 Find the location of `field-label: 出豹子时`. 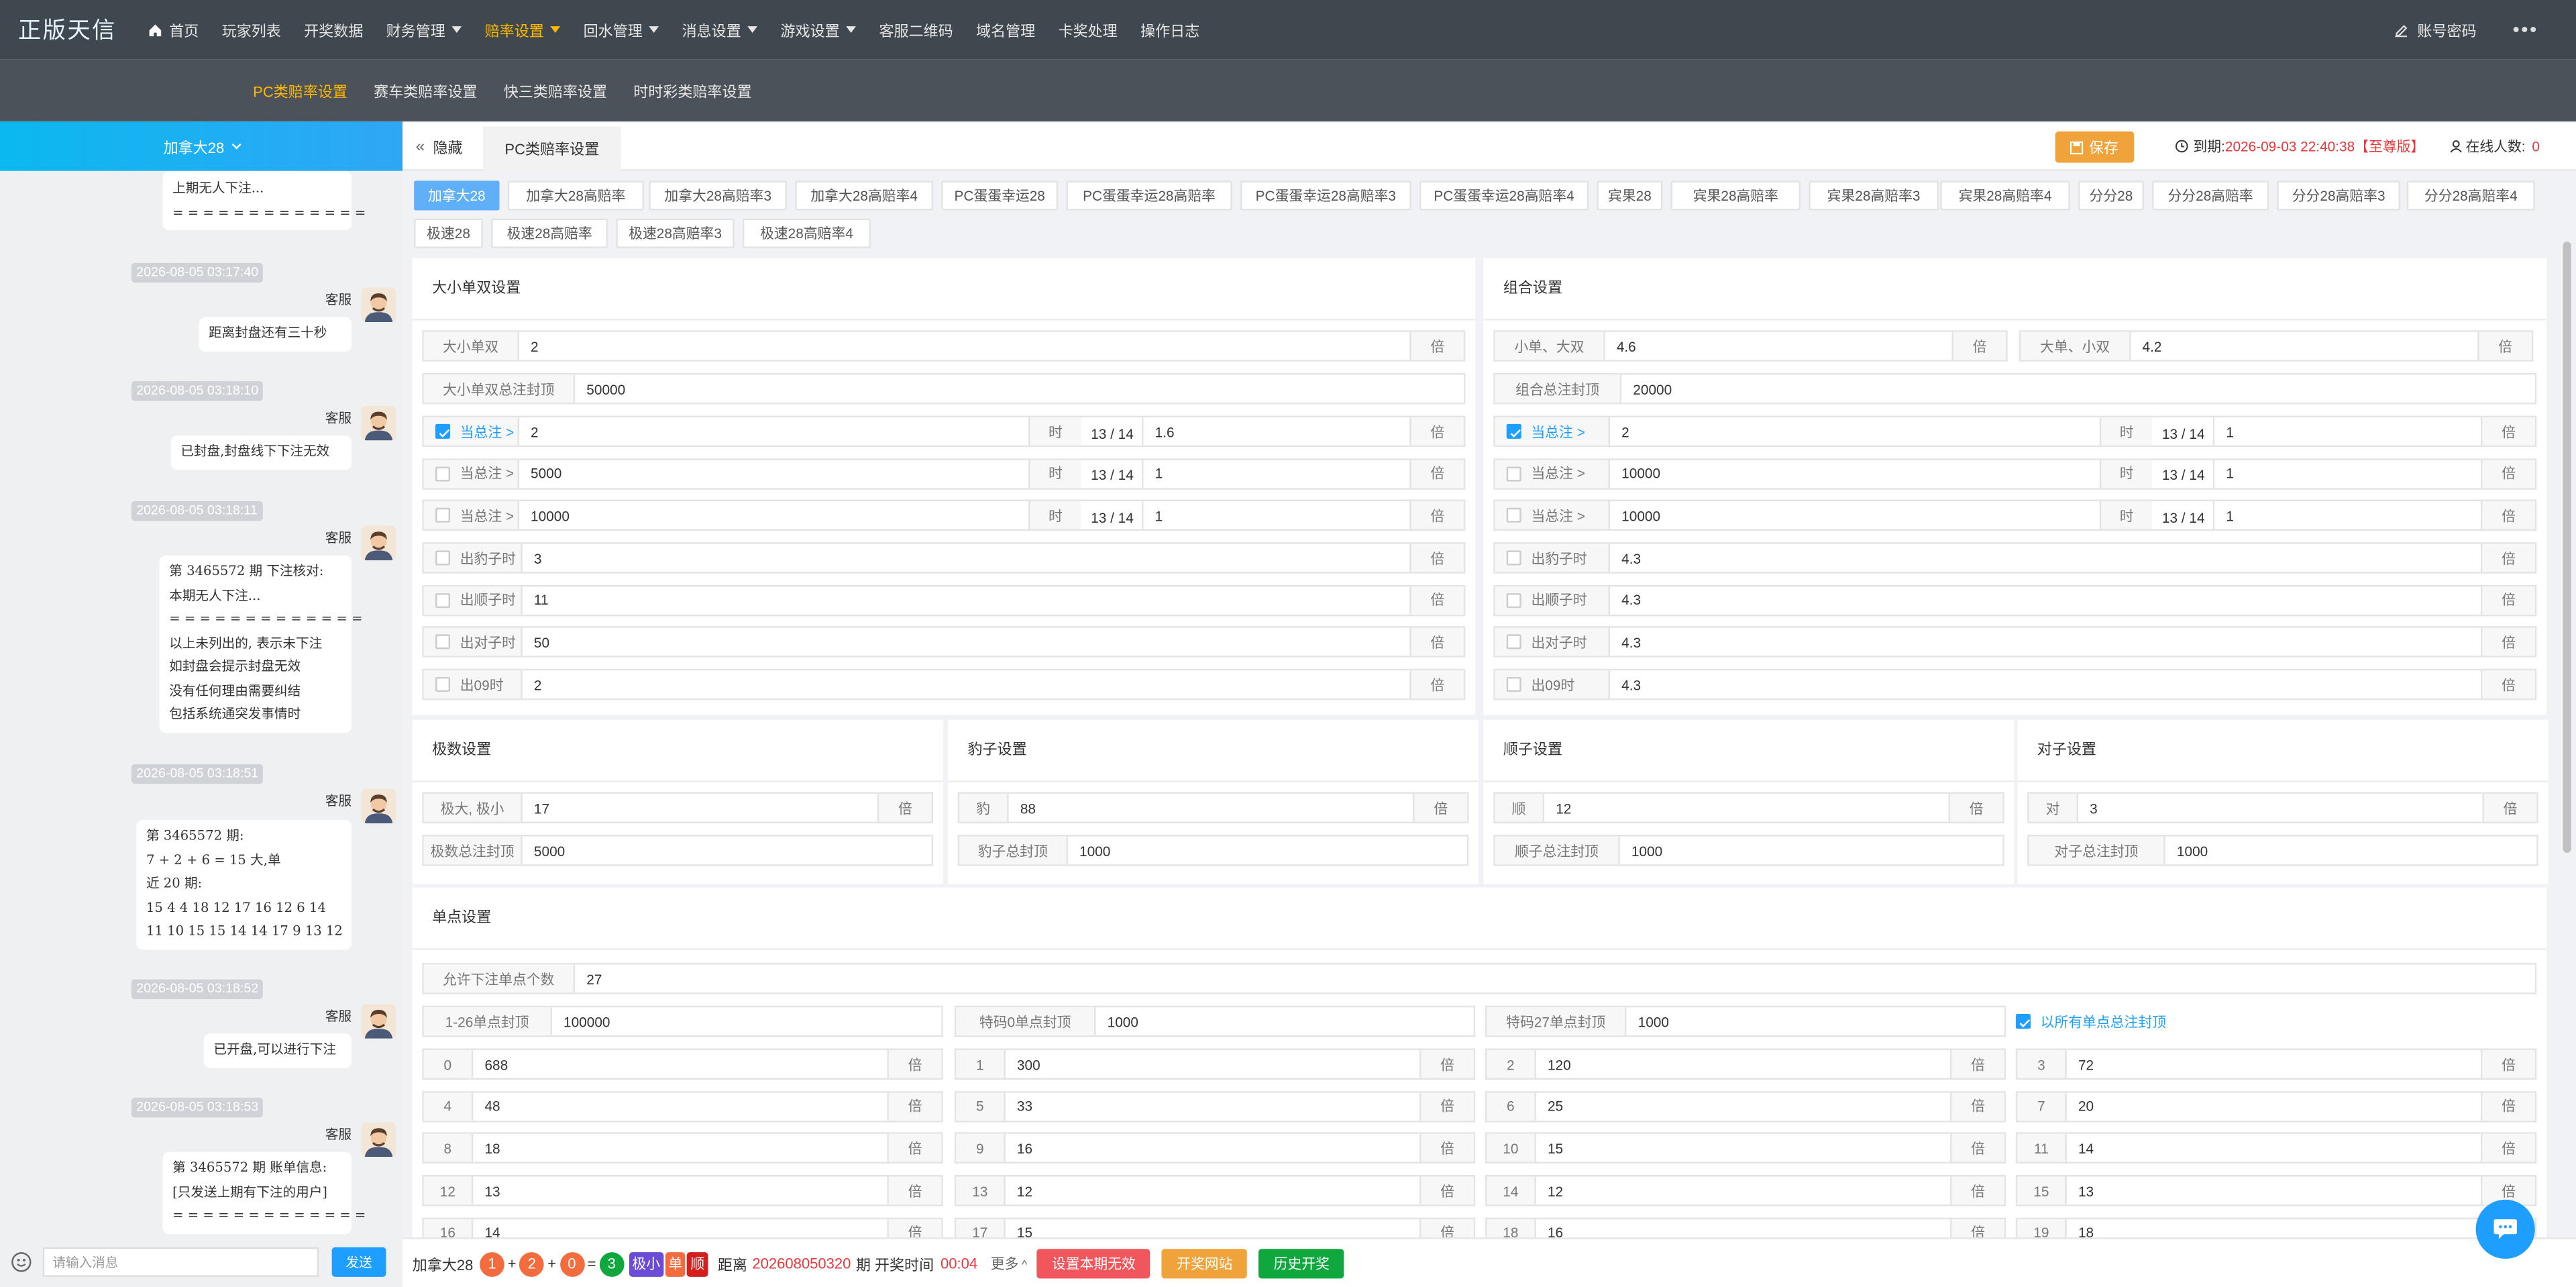

field-label: 出豹子时 is located at coordinates (1553, 558).